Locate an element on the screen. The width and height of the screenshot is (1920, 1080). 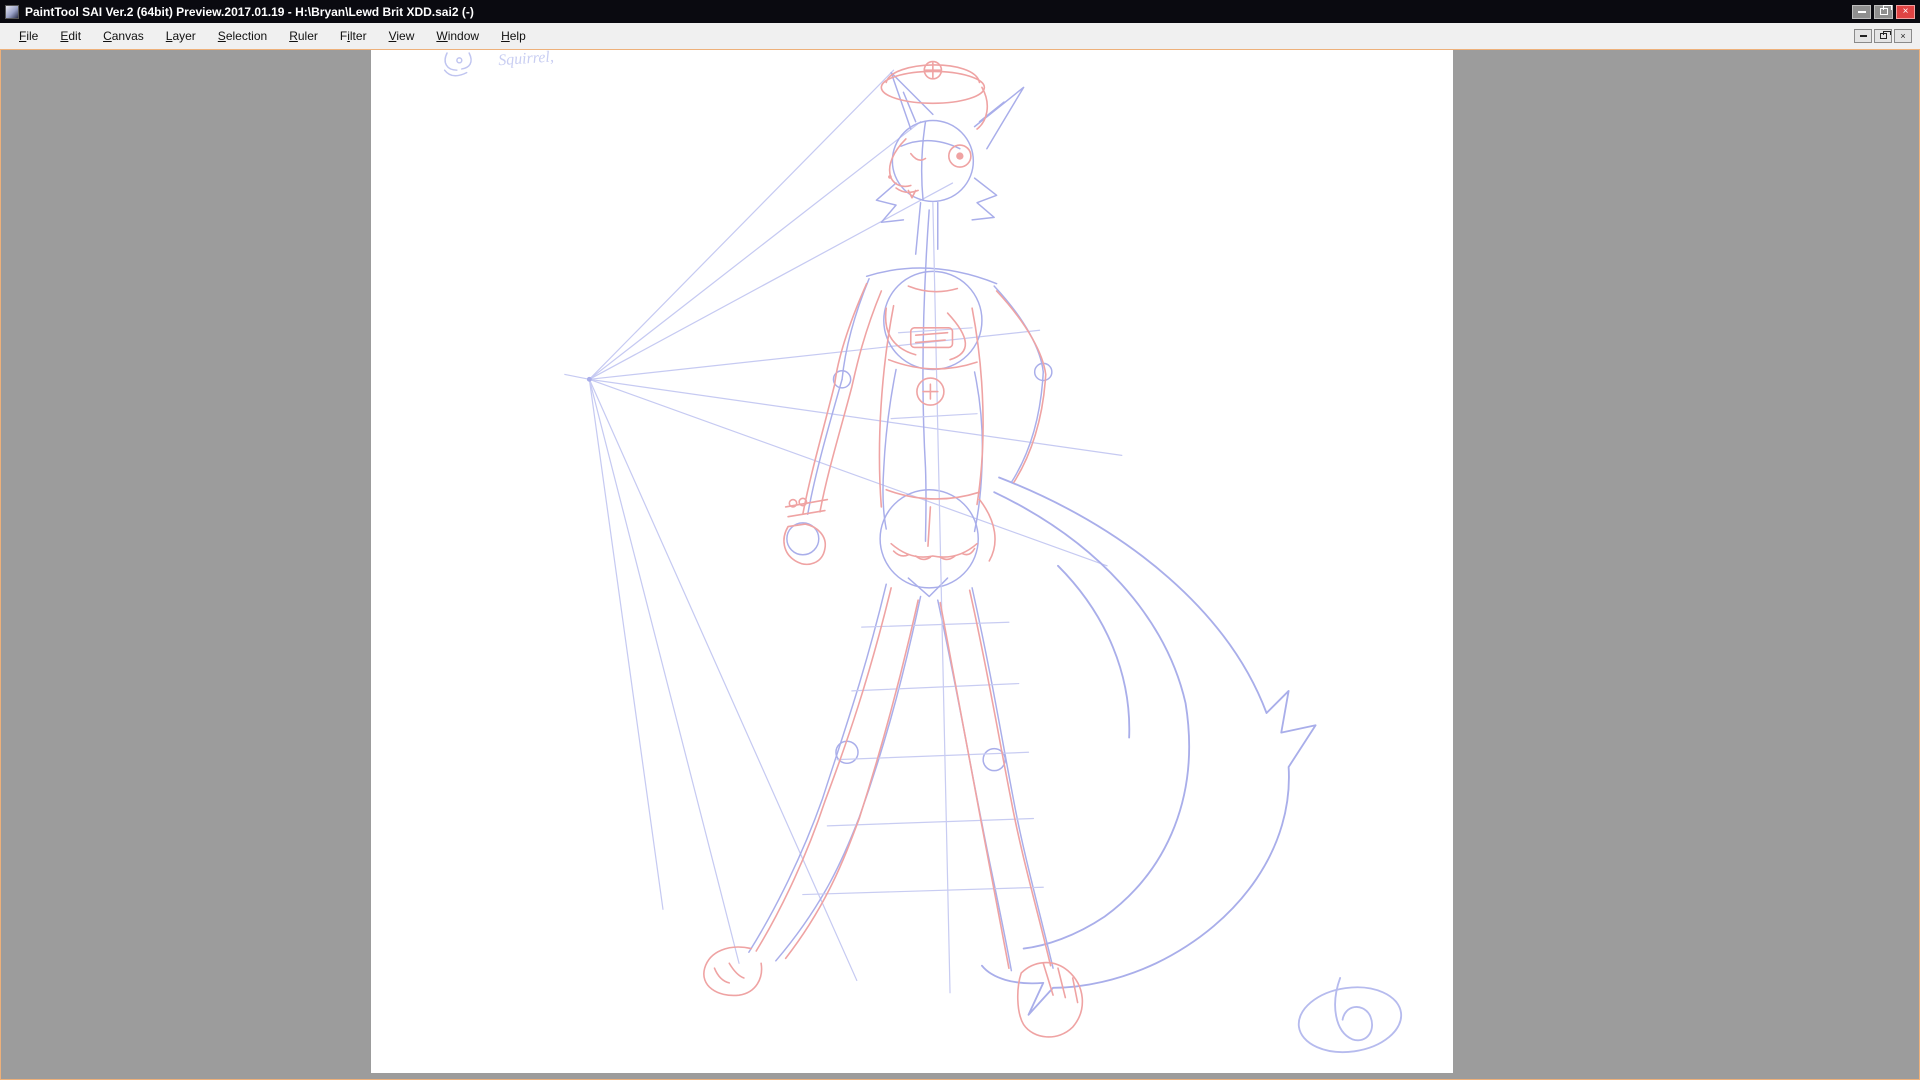
mdi-minimize-button is located at coordinates (1863, 36).